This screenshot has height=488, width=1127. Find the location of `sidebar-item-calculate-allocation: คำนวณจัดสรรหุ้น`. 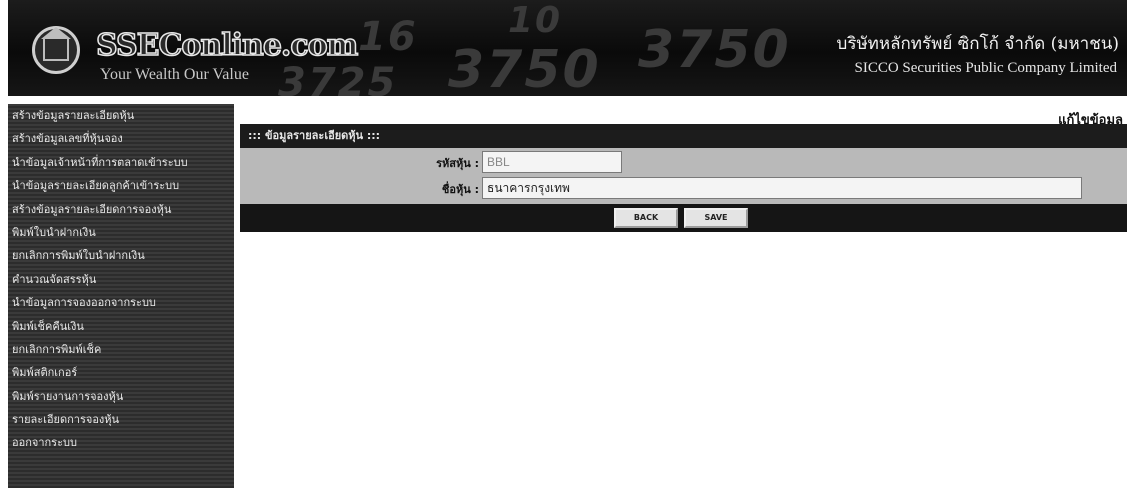

sidebar-item-calculate-allocation: คำนวณจัดสรรหุ้น is located at coordinates (121, 279).